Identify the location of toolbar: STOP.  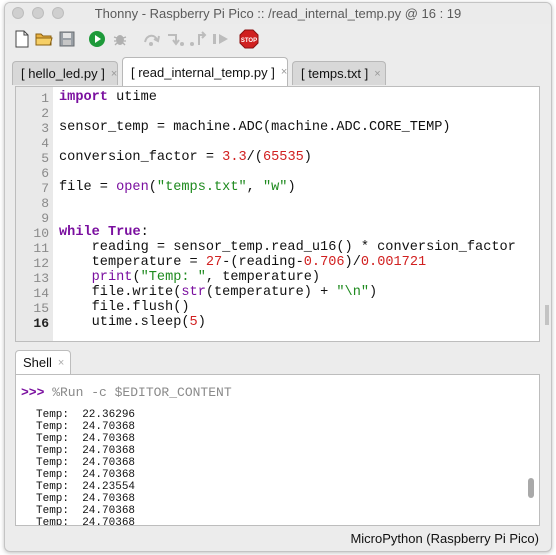
(278, 39).